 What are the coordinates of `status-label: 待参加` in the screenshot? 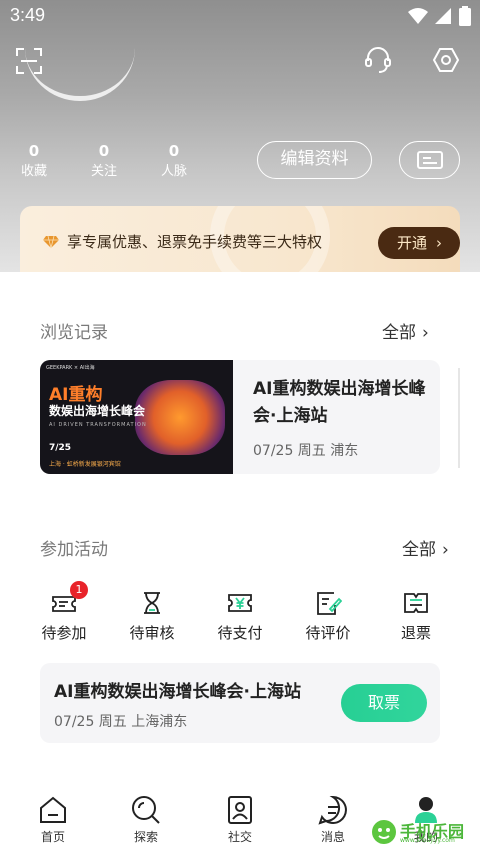 It's located at (64, 633).